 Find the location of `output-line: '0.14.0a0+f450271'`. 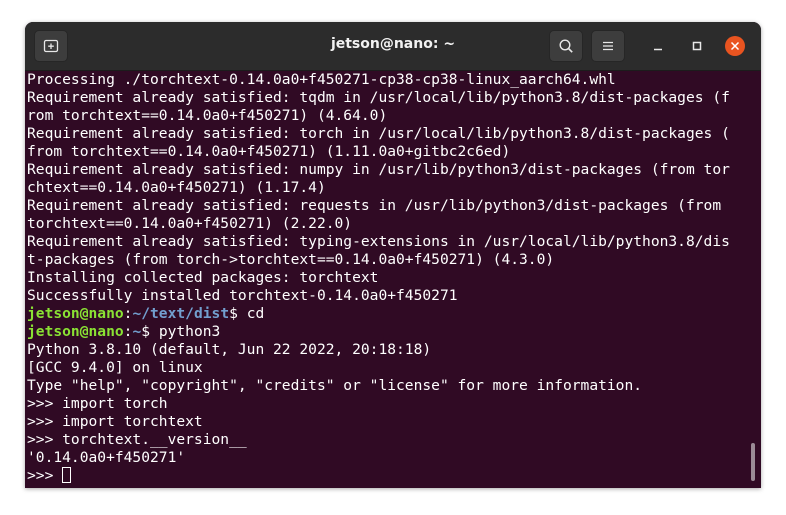

output-line: '0.14.0a0+f450271' is located at coordinates (106, 457).